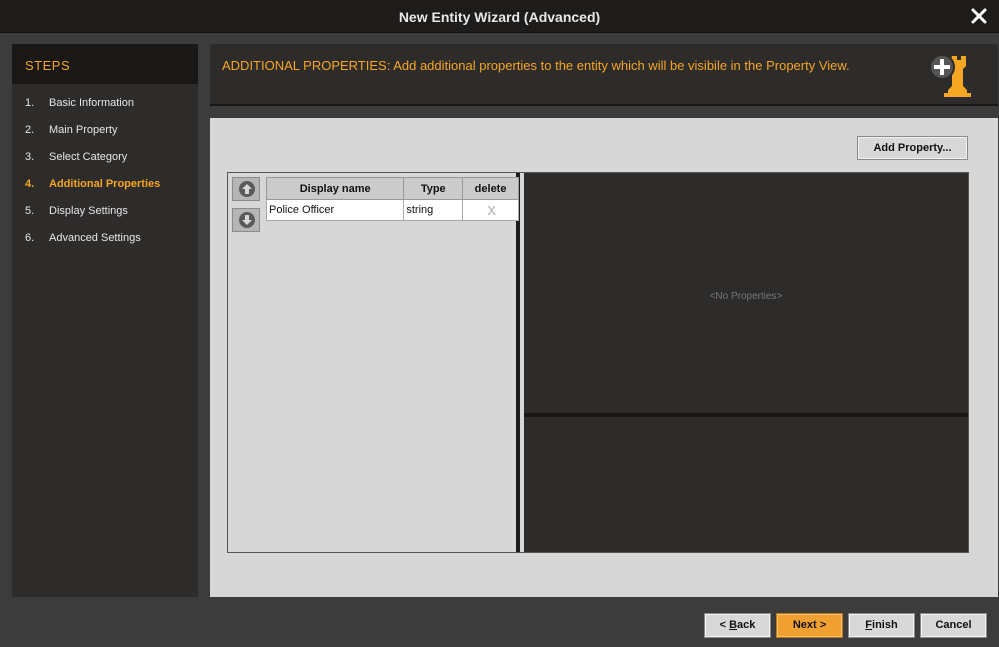  Describe the element at coordinates (953, 625) in the screenshot. I see `cancel-button: Cancel` at that location.